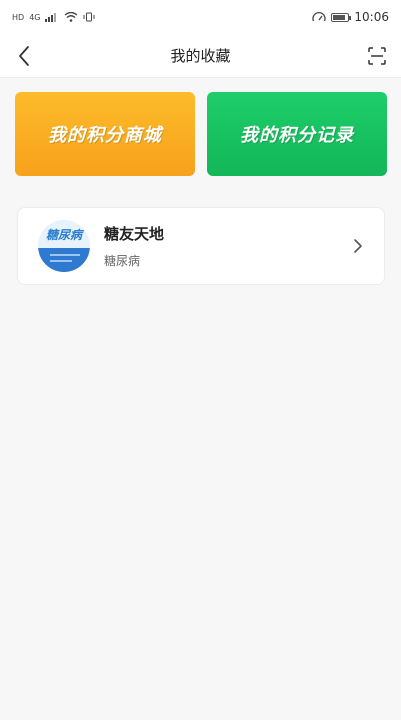 The height and width of the screenshot is (720, 401). I want to click on network-type: 4G, so click(35, 17).